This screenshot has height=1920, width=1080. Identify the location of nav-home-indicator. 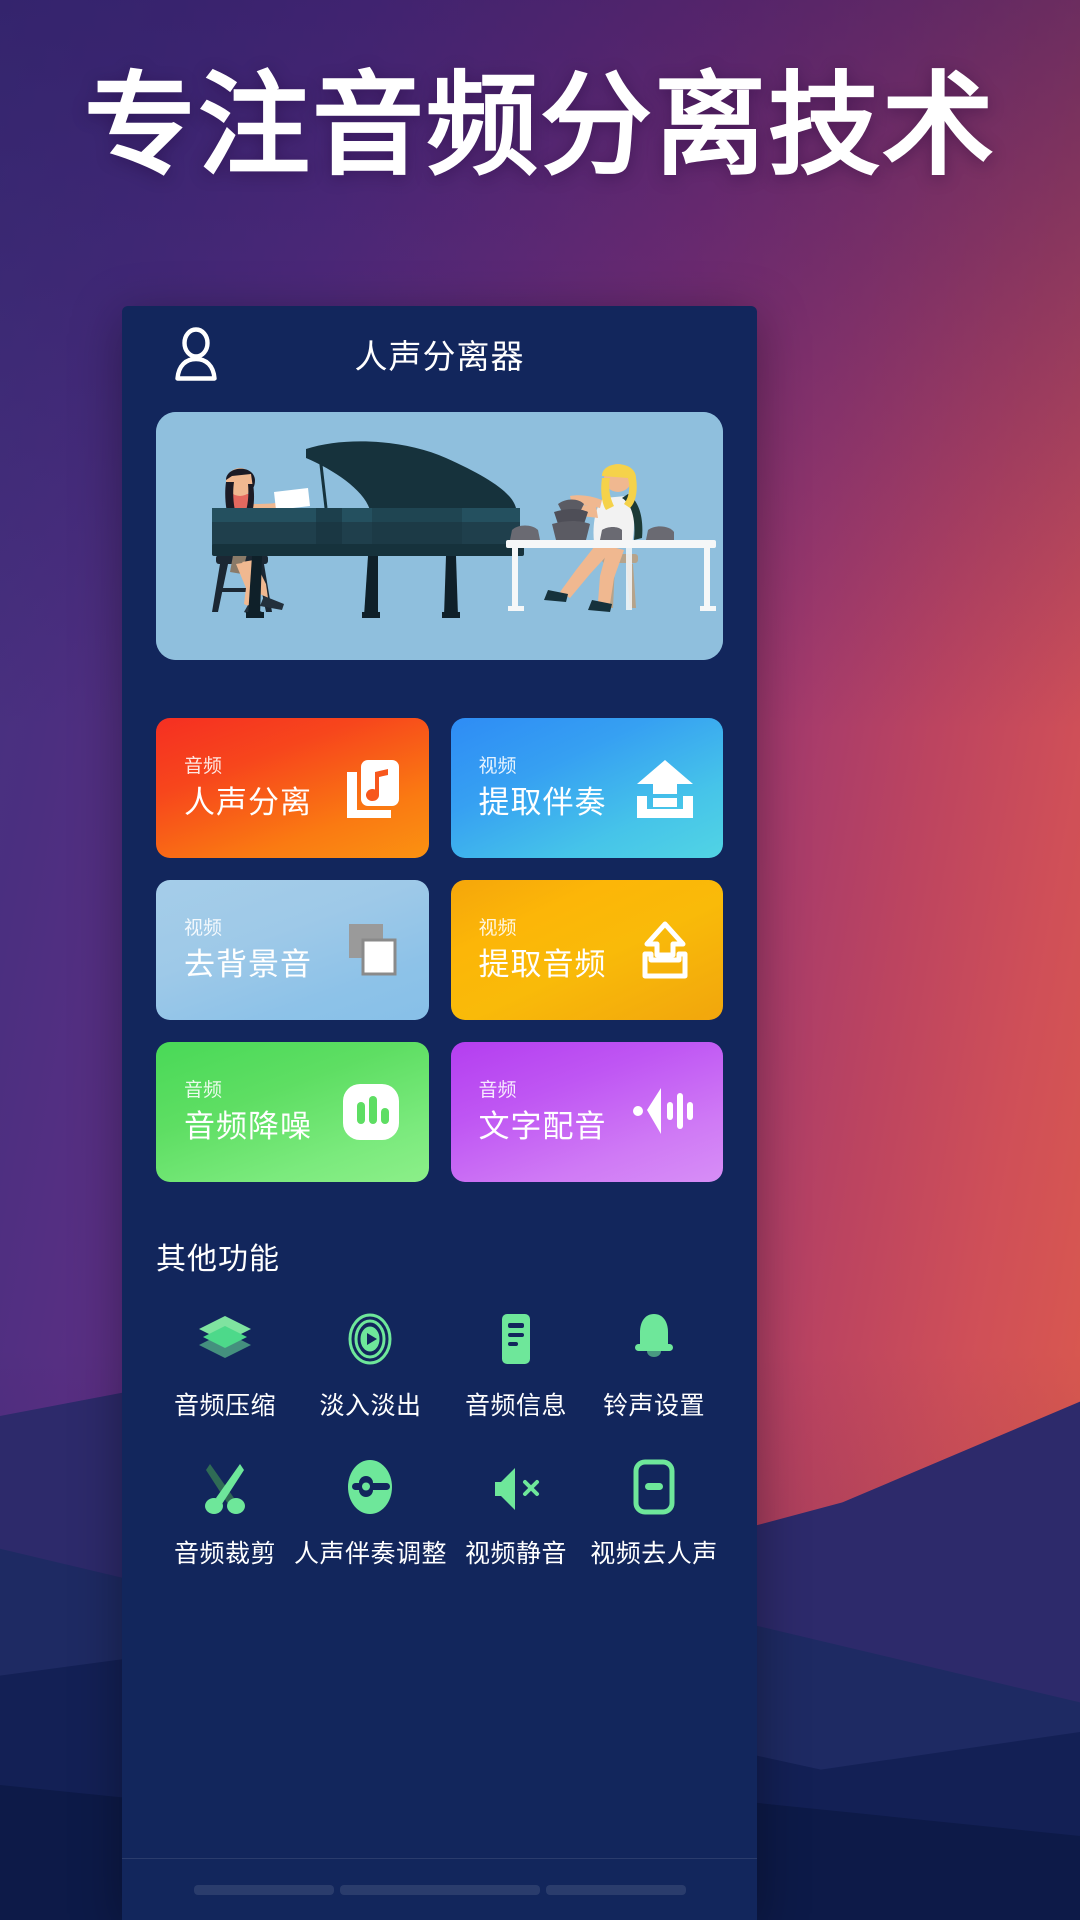
(439, 1889).